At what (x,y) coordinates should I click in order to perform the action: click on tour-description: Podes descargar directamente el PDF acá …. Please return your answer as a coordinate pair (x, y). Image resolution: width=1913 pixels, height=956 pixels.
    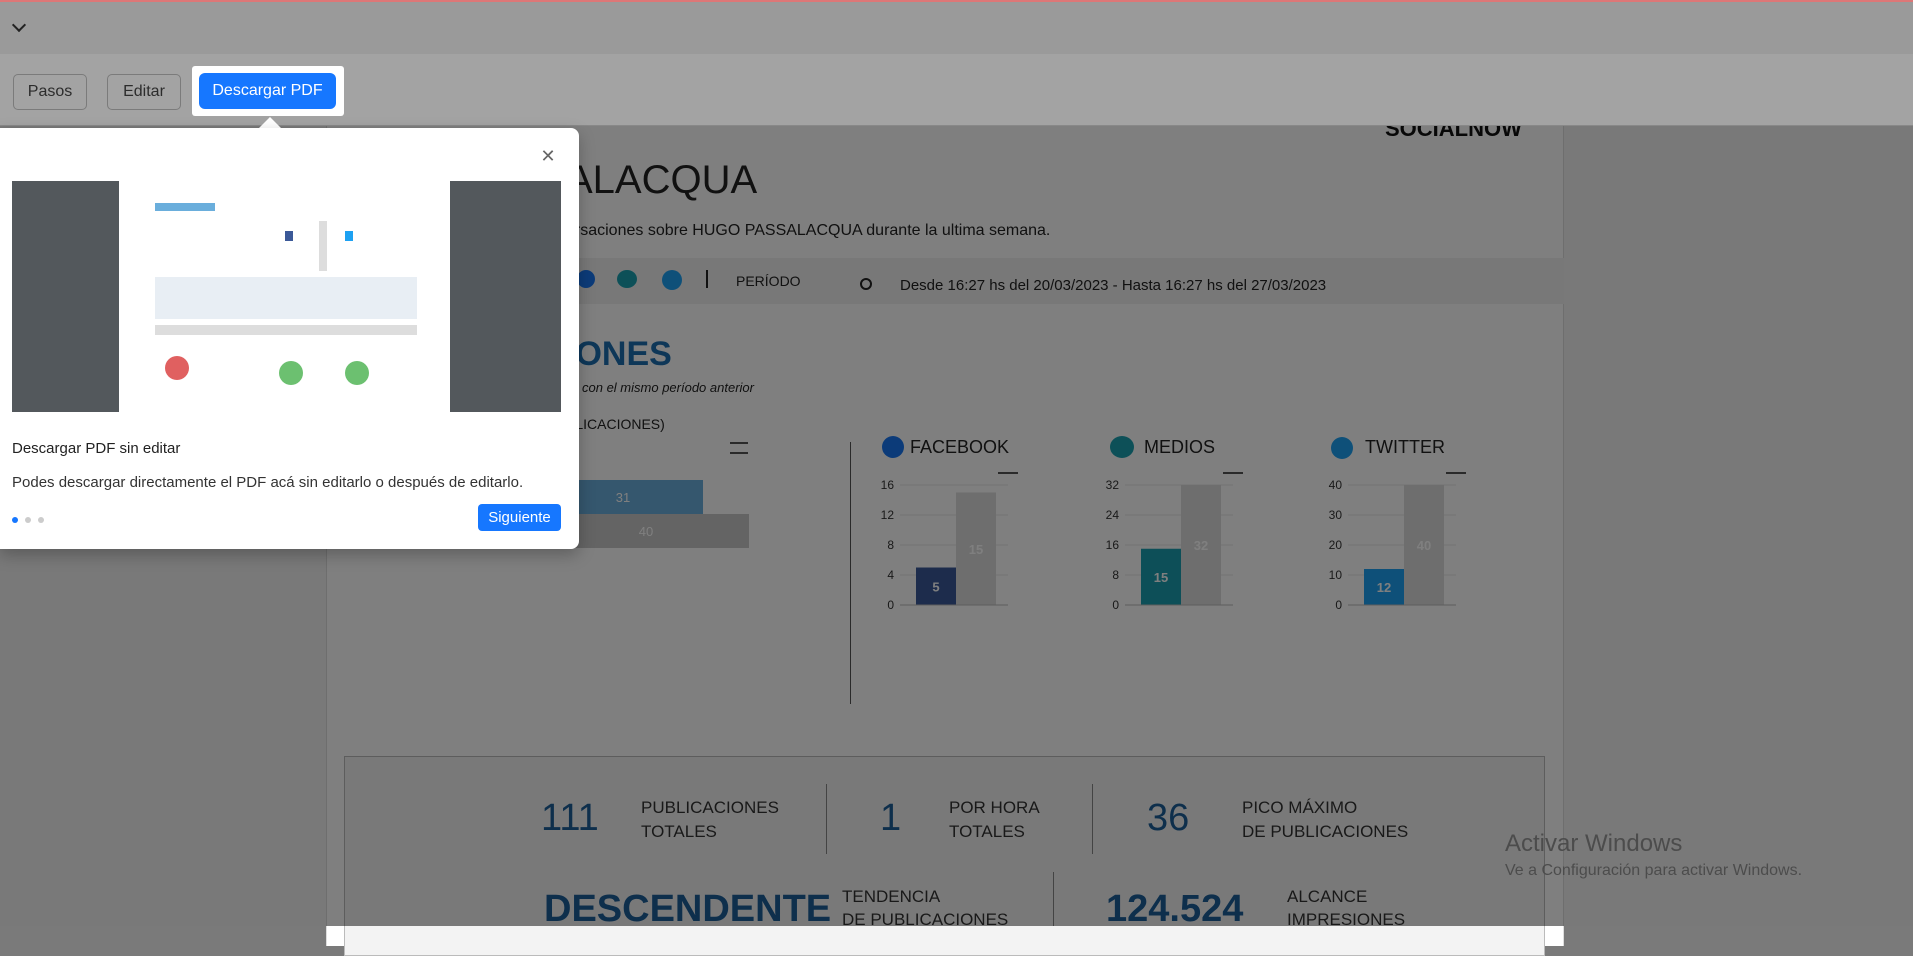
    Looking at the image, I should click on (268, 482).